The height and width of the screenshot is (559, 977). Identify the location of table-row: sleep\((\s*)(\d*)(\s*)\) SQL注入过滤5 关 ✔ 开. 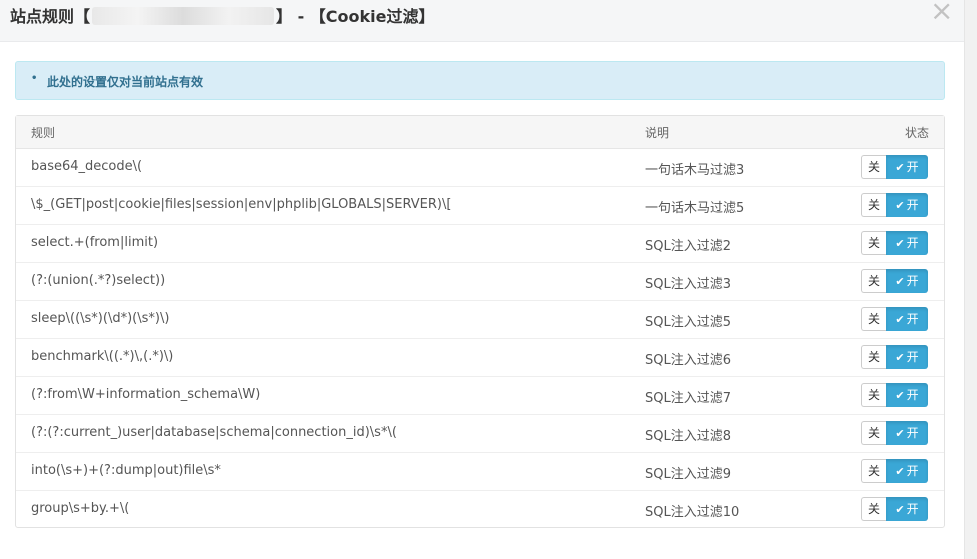
(480, 320).